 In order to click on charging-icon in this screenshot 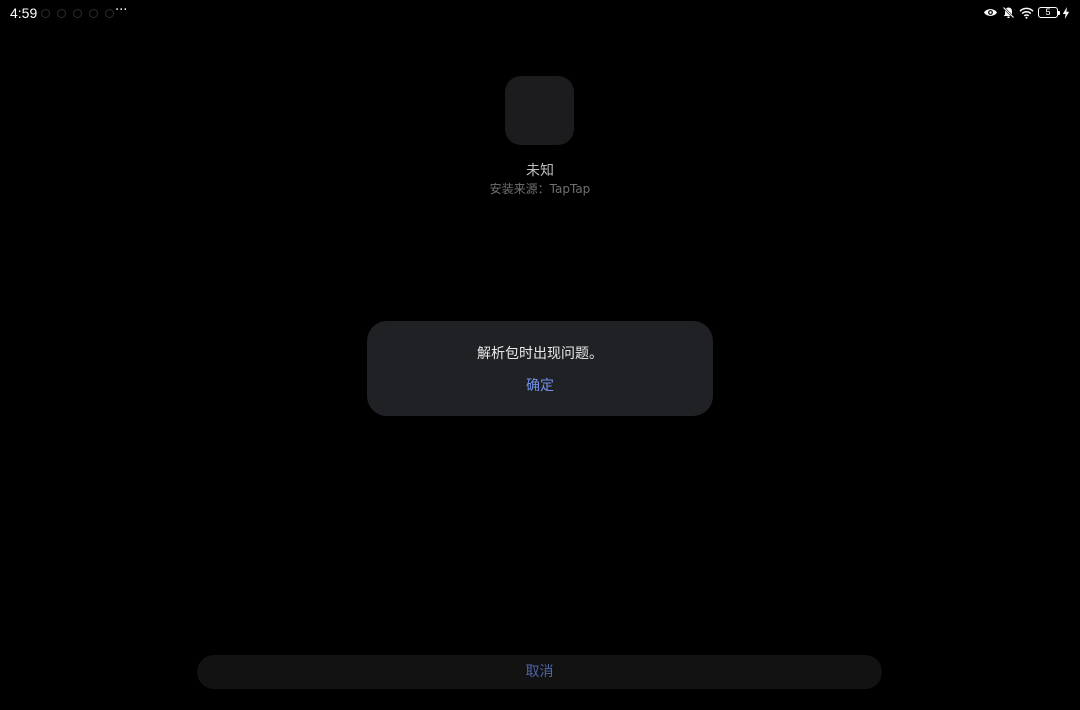, I will do `click(1066, 12)`.